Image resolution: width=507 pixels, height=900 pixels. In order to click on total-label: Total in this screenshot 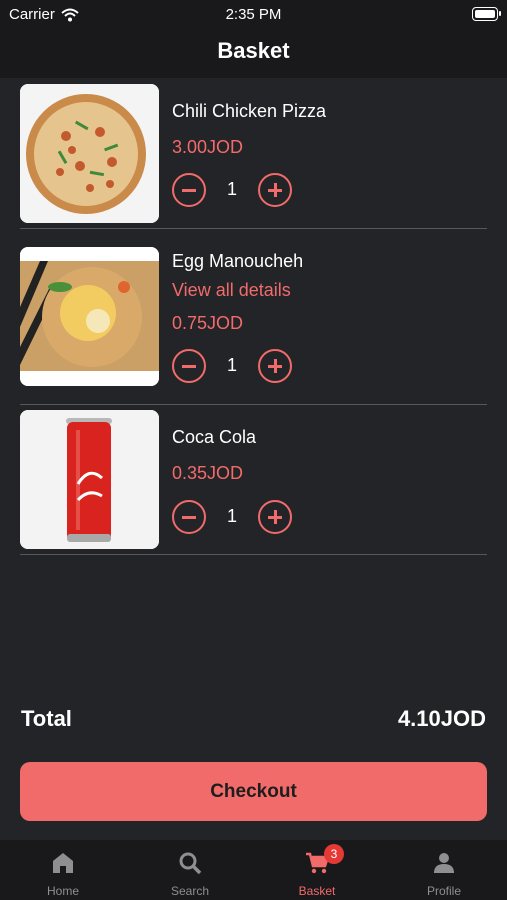, I will do `click(46, 718)`.